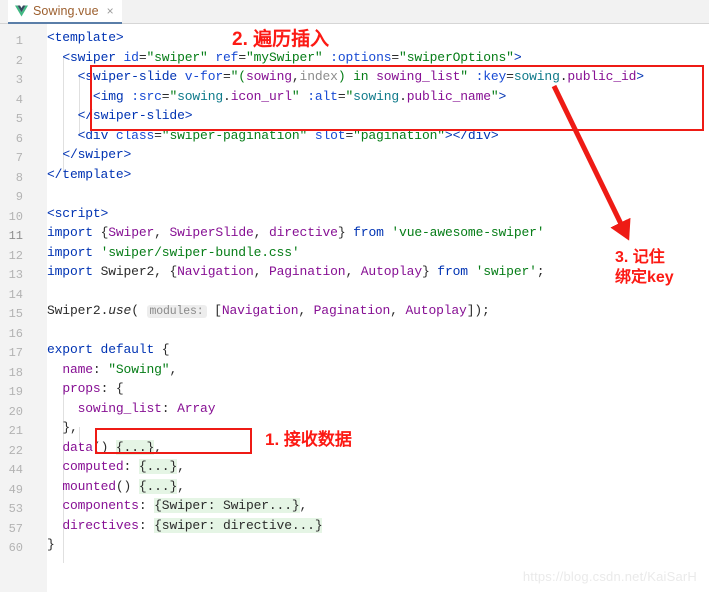 The image size is (709, 592). I want to click on editor-tab-bar: Sowing.vue ×, so click(354, 12).